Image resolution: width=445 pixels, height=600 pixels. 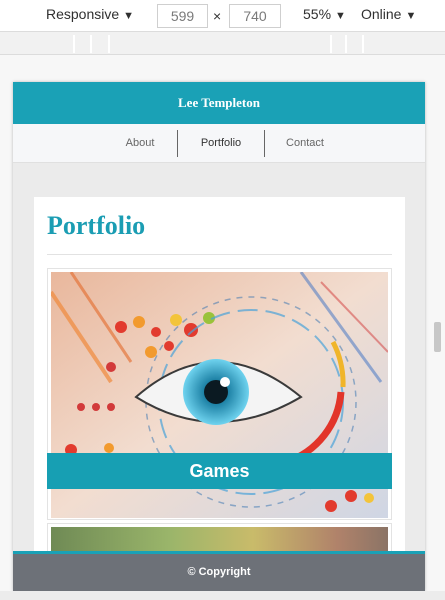 What do you see at coordinates (96, 225) in the screenshot?
I see `section-title: Portfolio` at bounding box center [96, 225].